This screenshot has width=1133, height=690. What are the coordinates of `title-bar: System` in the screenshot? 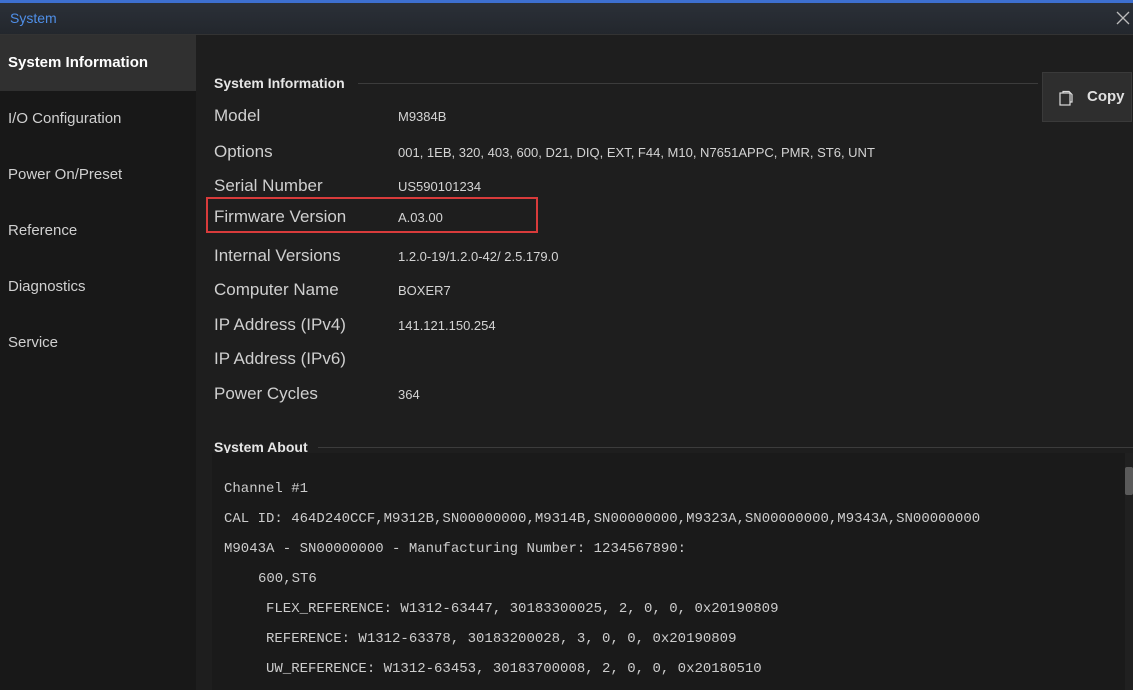 It's located at (566, 19).